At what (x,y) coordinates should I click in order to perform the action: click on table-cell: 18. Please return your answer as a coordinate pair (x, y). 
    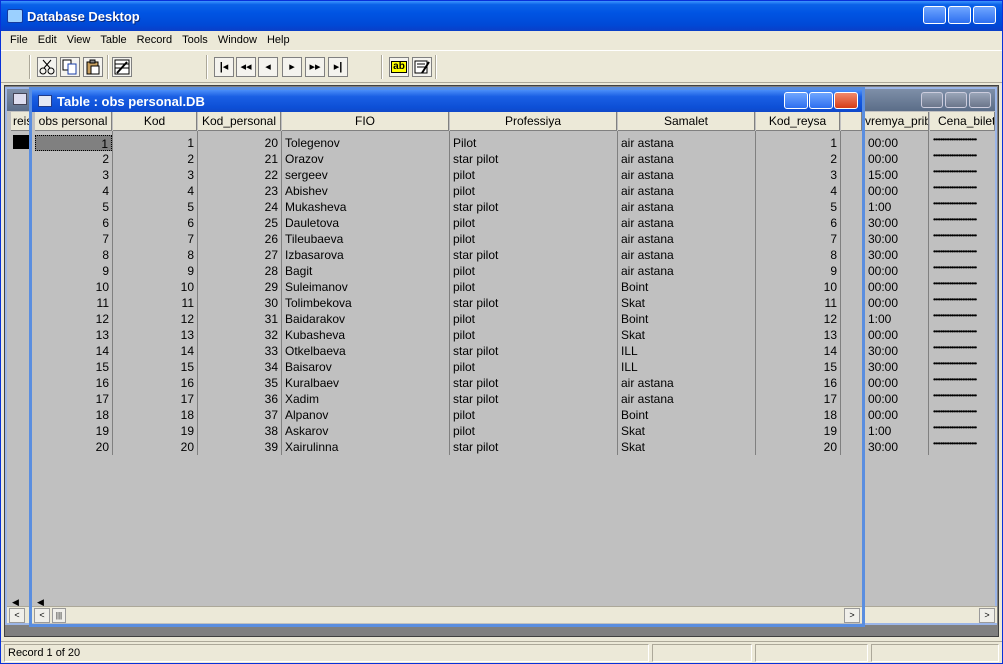
    Looking at the image, I should click on (155, 415).